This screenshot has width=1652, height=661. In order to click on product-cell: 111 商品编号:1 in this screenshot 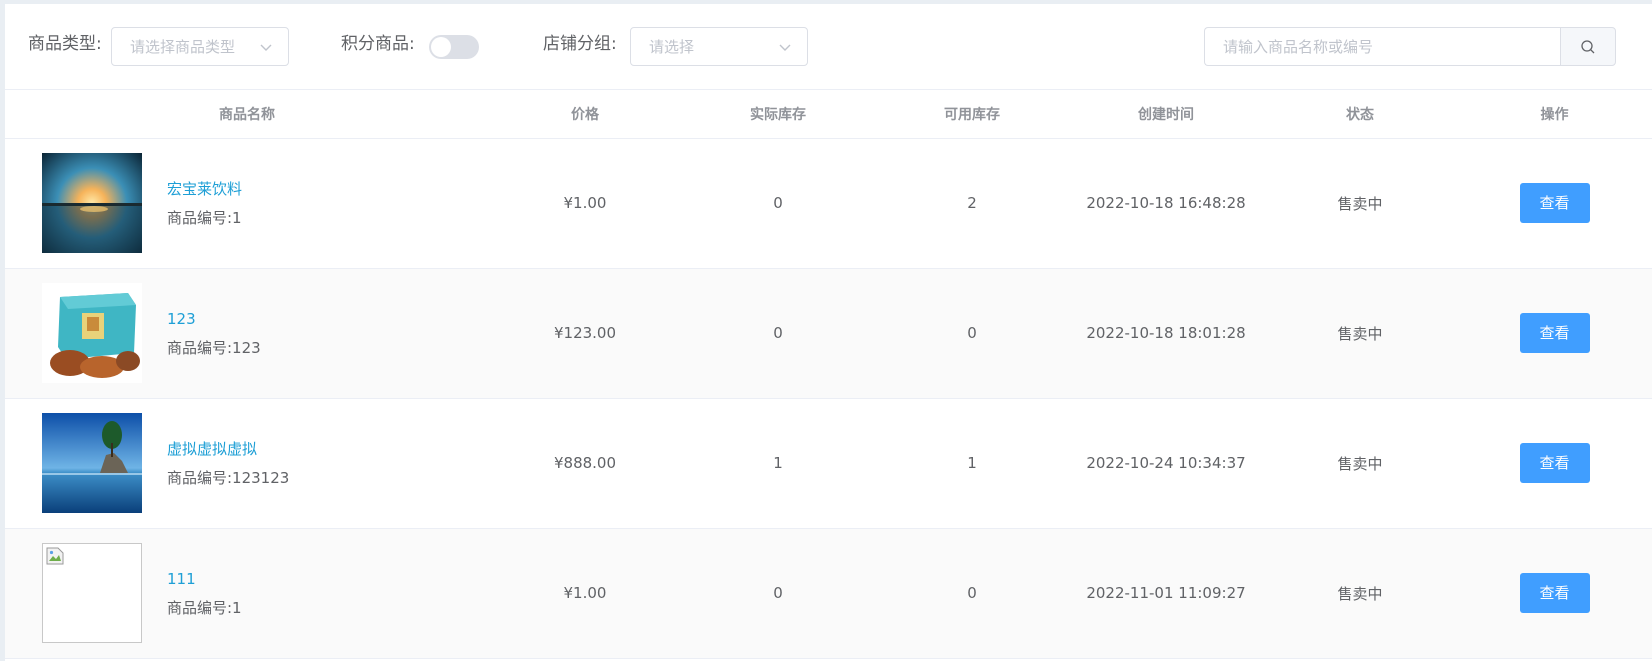, I will do `click(247, 593)`.